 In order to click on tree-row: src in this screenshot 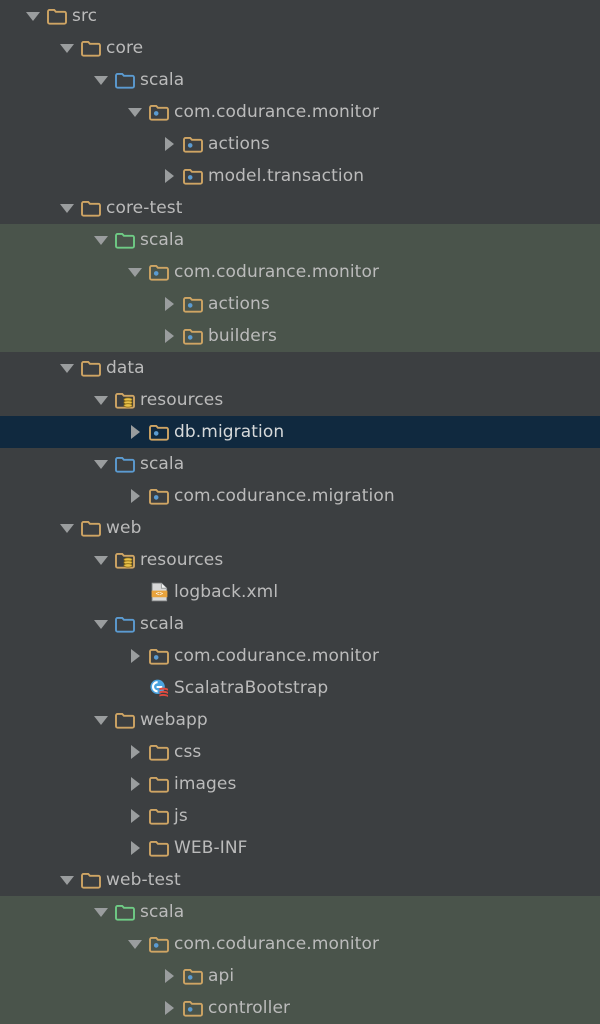, I will do `click(300, 16)`.